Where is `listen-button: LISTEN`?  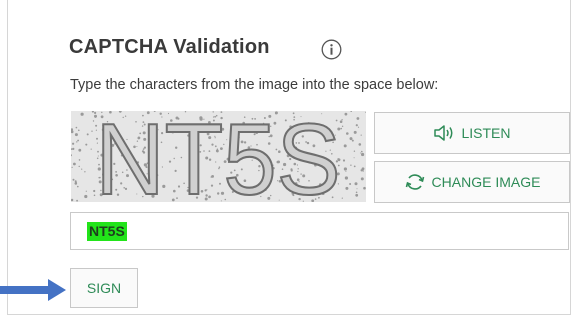
listen-button: LISTEN is located at coordinates (472, 133).